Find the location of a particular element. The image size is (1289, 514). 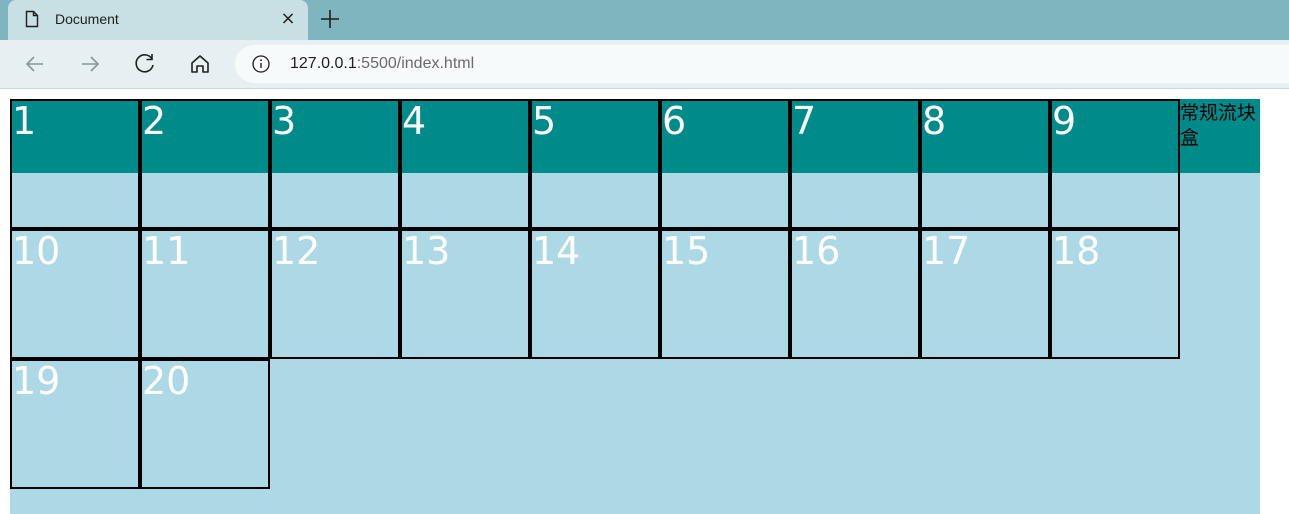

grid-box: 2 is located at coordinates (205, 164).